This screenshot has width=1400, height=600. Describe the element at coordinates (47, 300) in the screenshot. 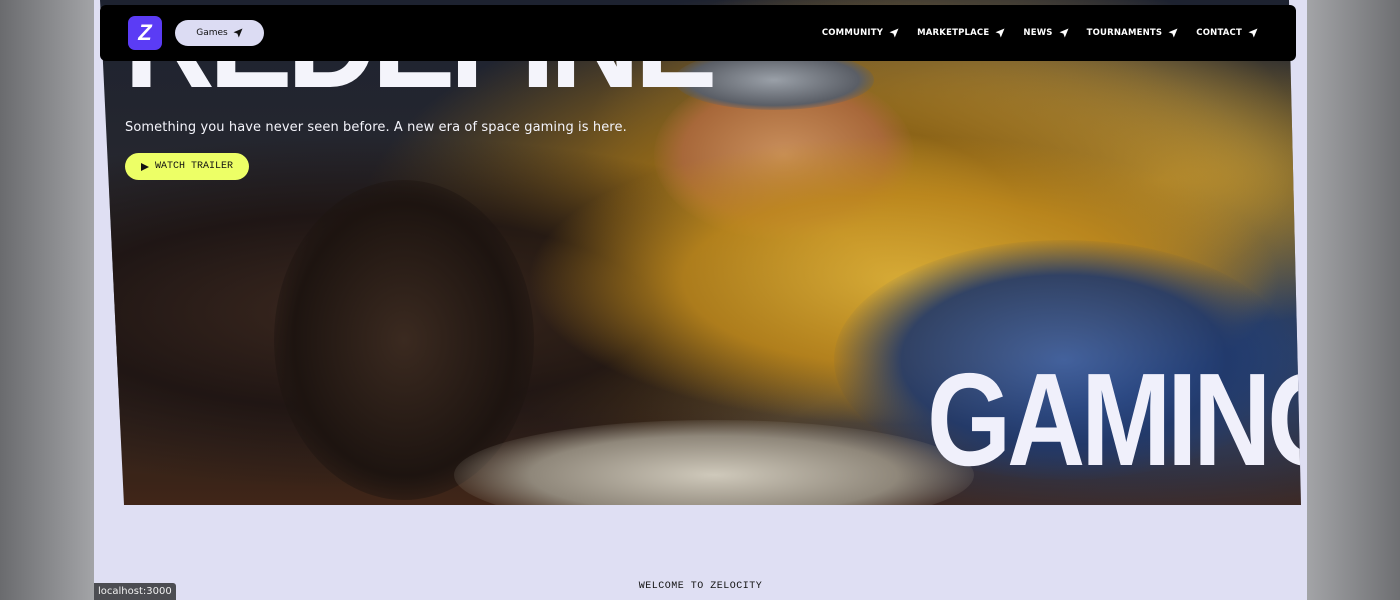

I see `left-gutter` at that location.